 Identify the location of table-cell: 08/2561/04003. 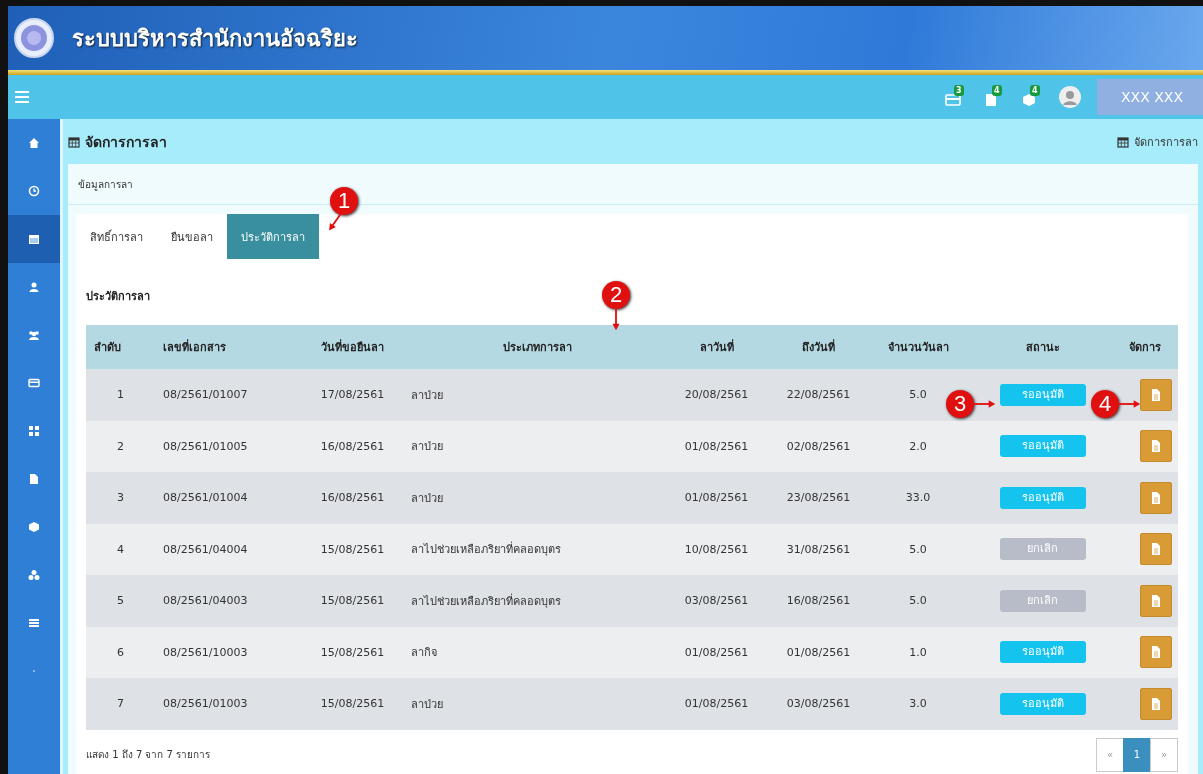
(224, 601).